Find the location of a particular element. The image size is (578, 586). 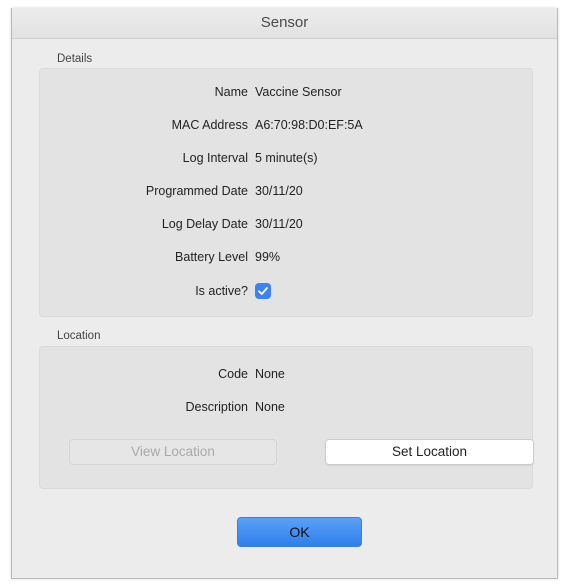

code-value: None is located at coordinates (270, 374).